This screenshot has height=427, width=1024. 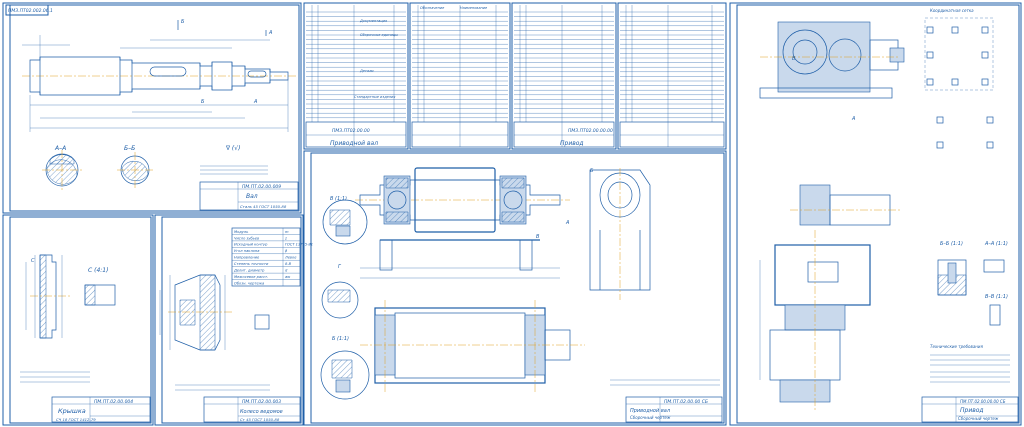 I want to click on cover-material: СЧ 18 ГОСТ 1412-79, so click(x=76, y=419).